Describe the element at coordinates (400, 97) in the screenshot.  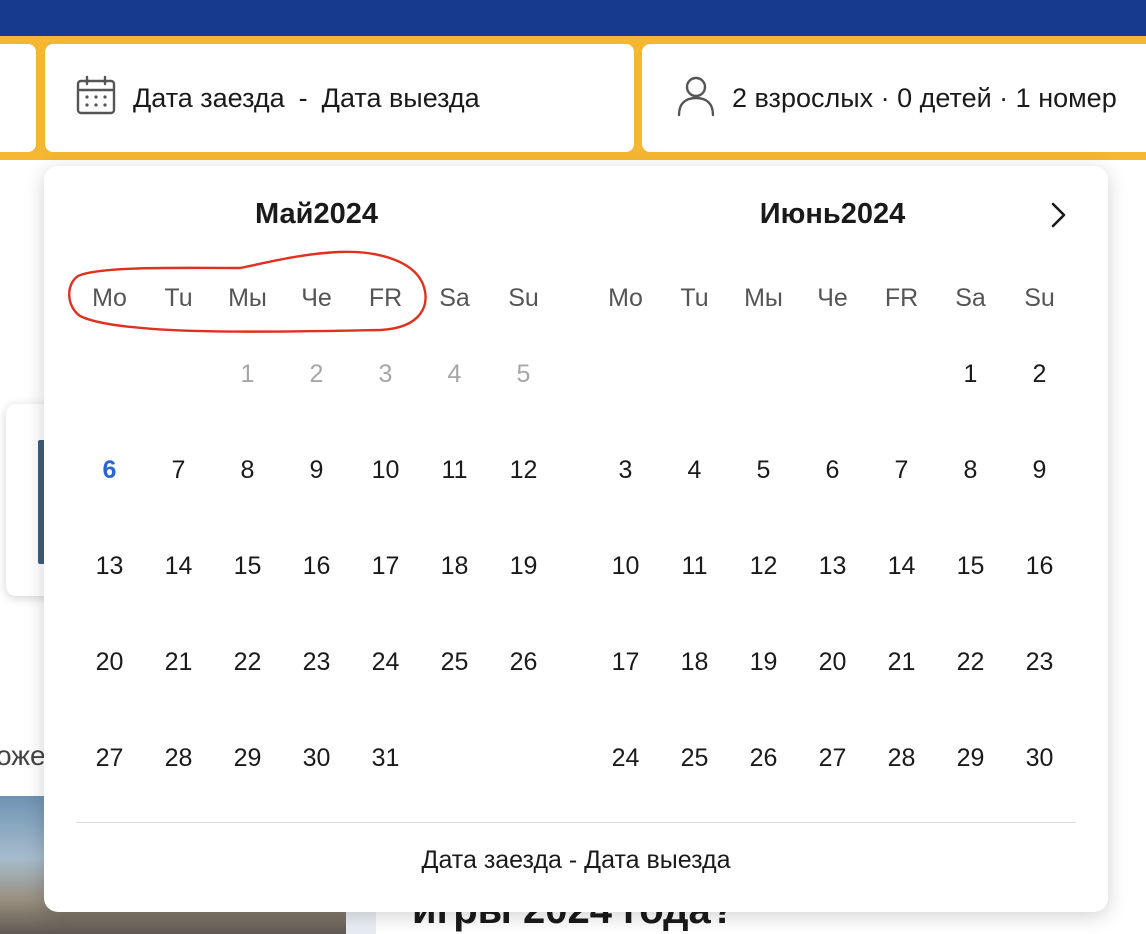
I see `checkout-label: Дата выезда` at that location.